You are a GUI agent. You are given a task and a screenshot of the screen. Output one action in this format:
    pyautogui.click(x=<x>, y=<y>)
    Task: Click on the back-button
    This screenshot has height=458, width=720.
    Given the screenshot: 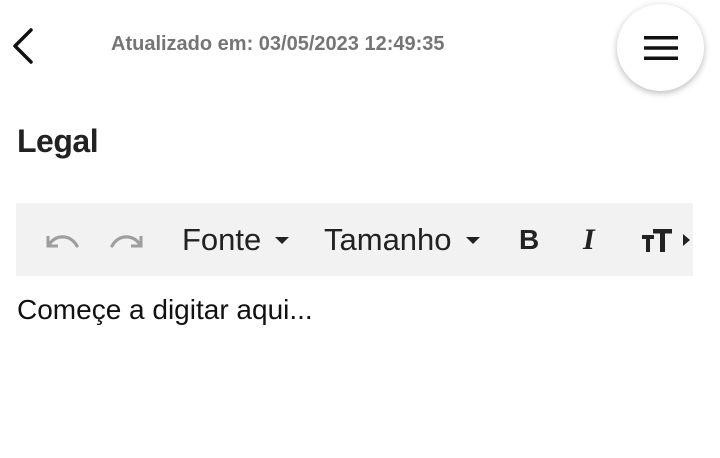 What is the action you would take?
    pyautogui.click(x=23, y=46)
    